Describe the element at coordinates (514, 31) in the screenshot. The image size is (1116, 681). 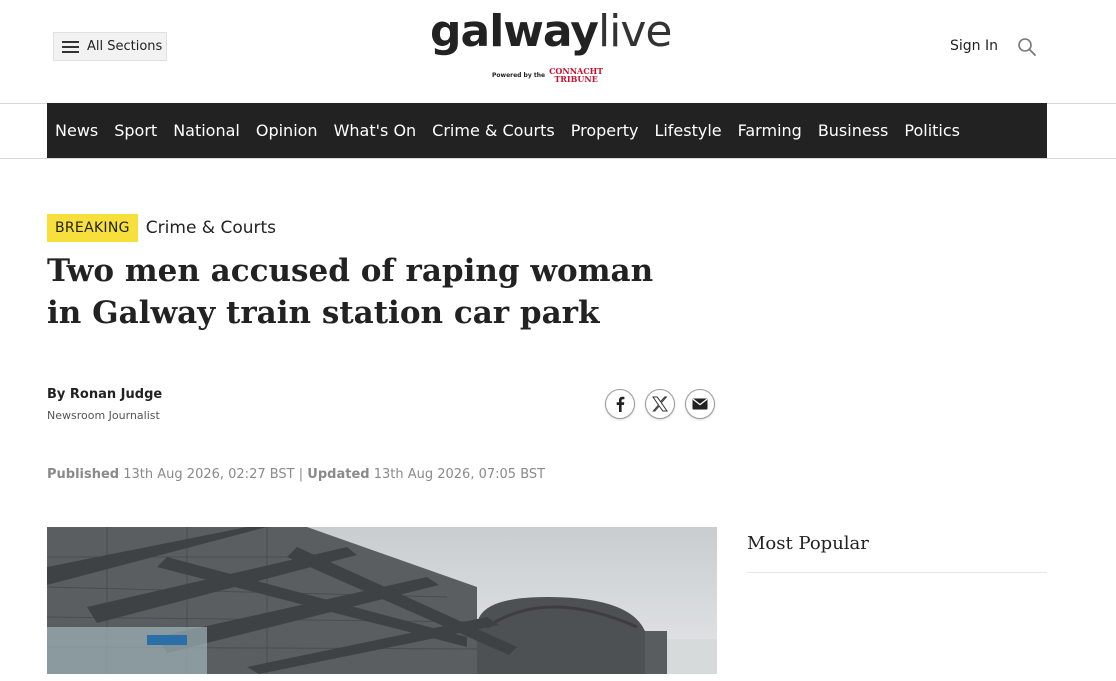
I see `logo-bold-text: galway` at that location.